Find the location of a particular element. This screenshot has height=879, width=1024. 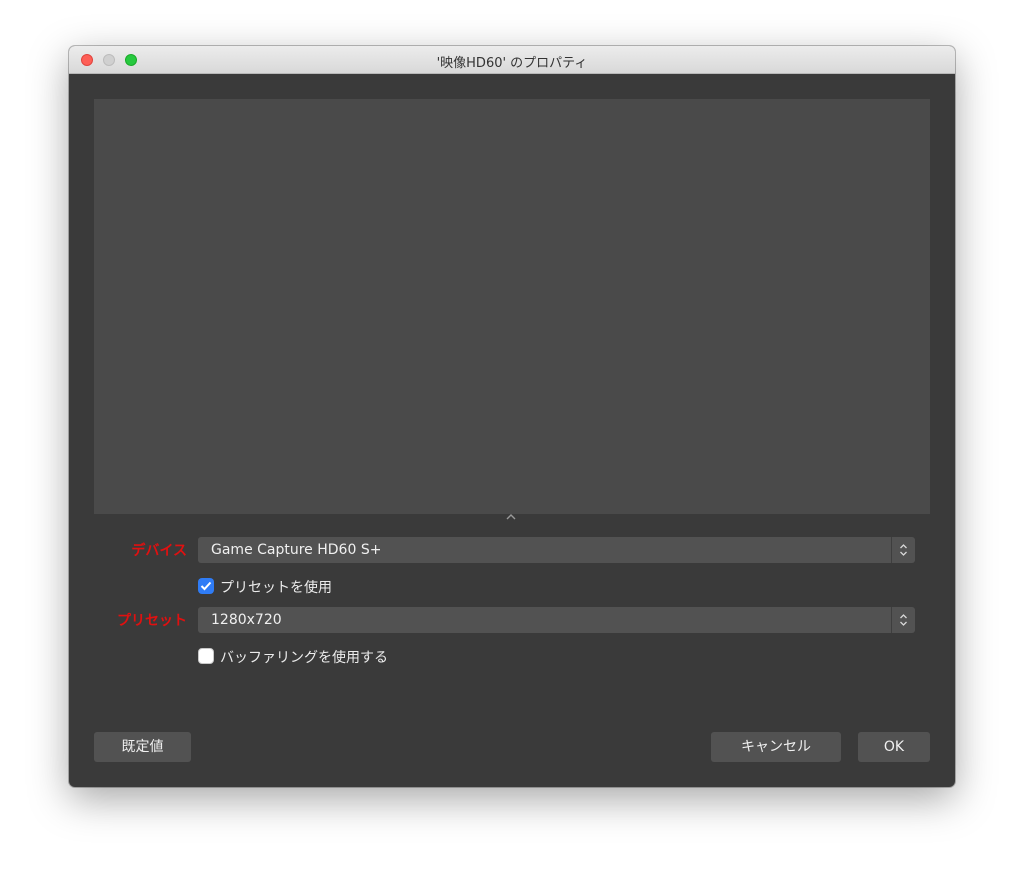

use-preset-checkbox is located at coordinates (206, 586).